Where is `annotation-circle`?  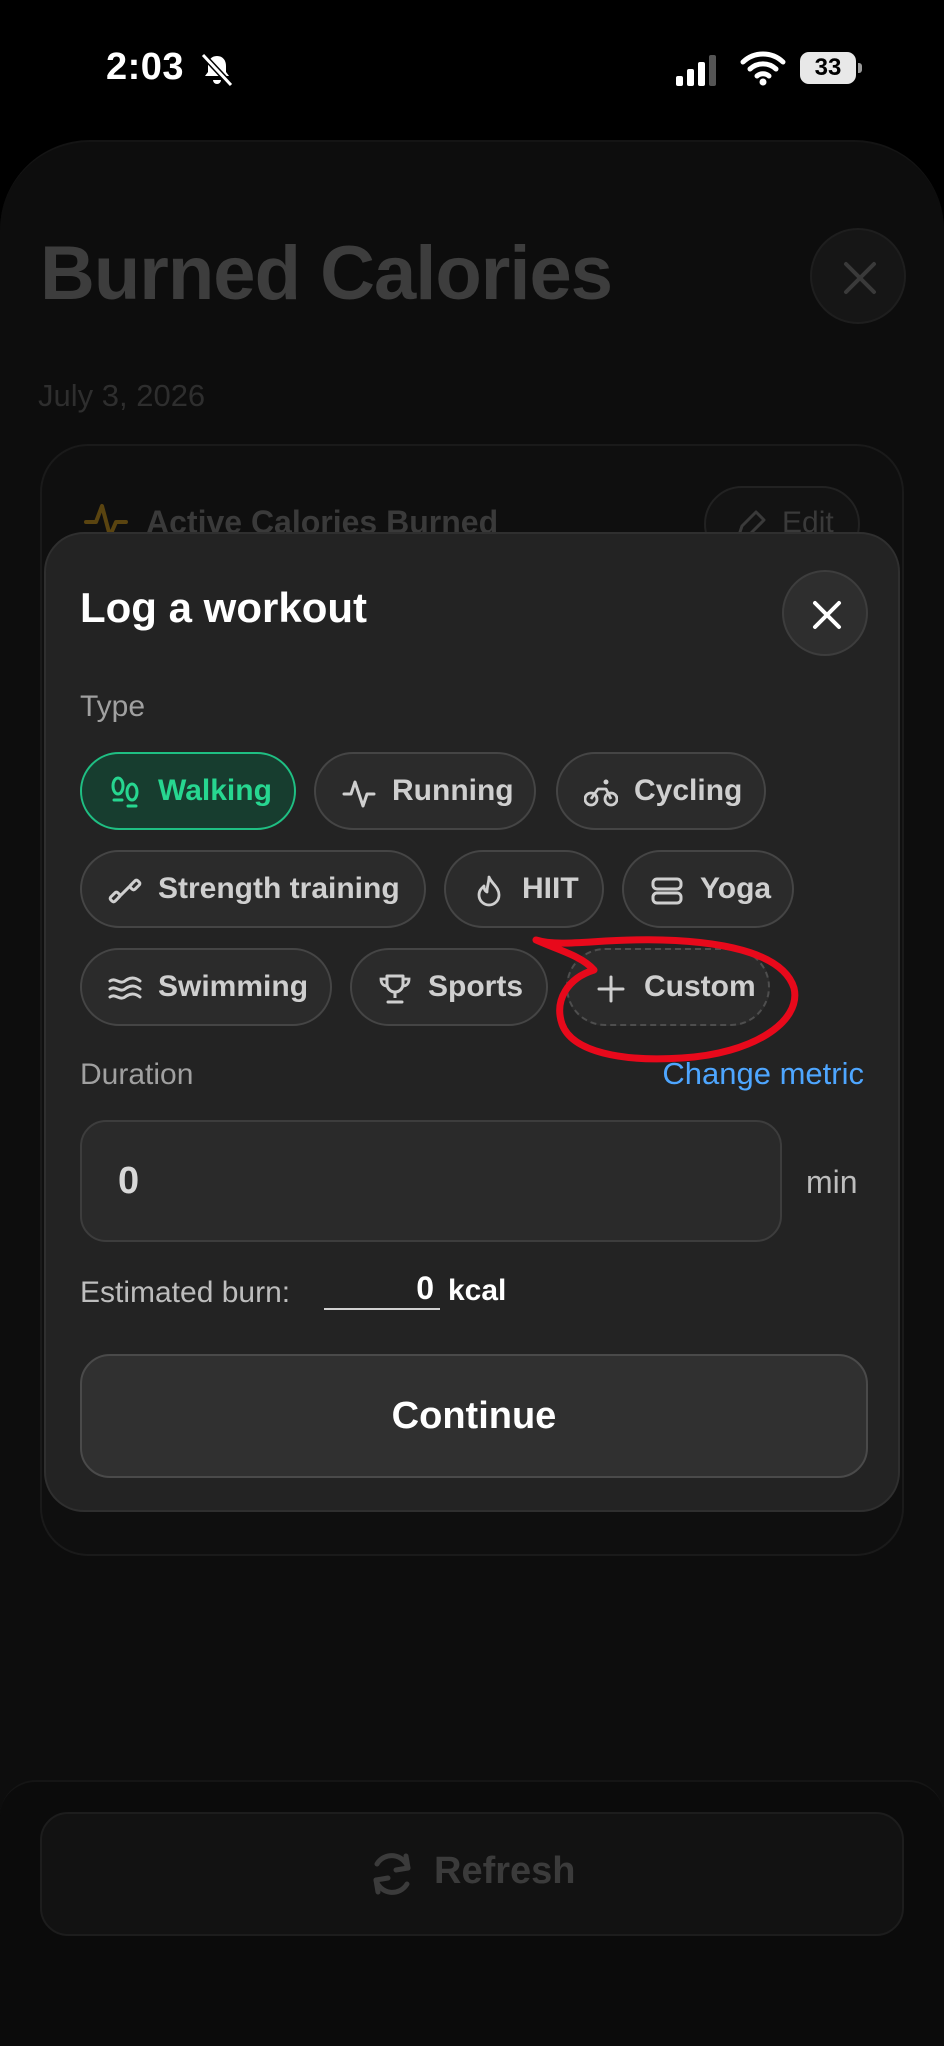 annotation-circle is located at coordinates (665, 999).